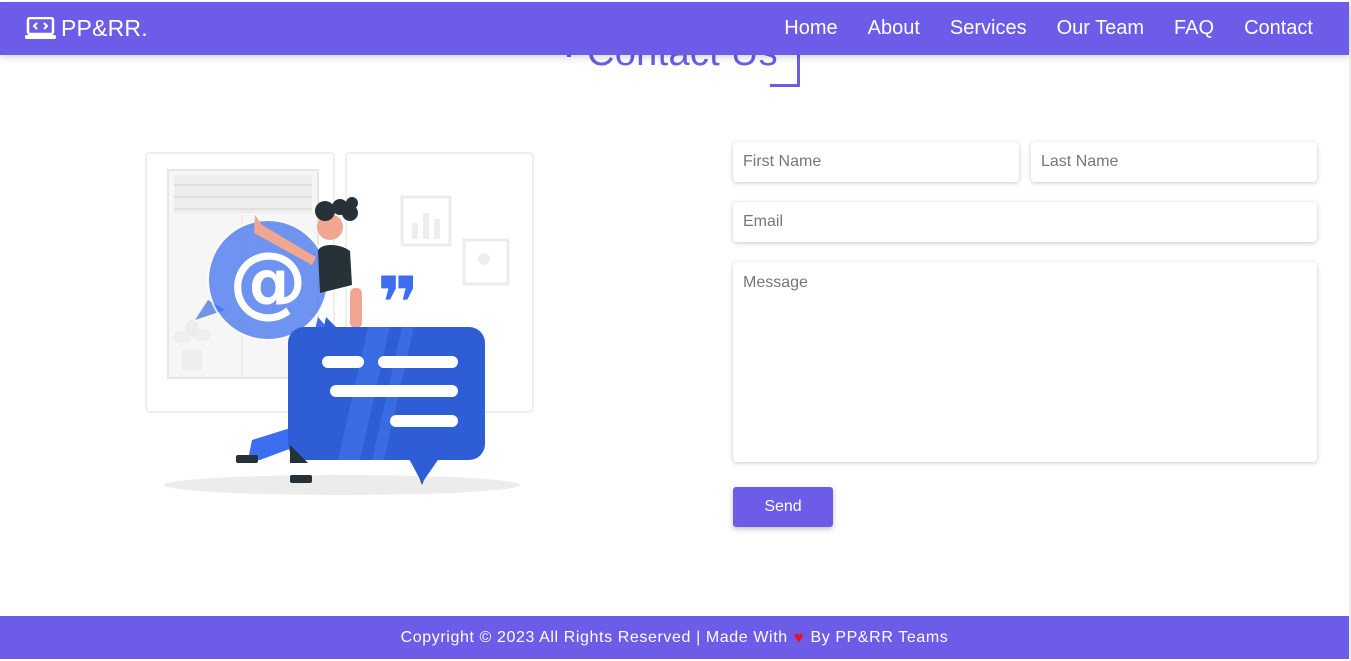  What do you see at coordinates (799, 637) in the screenshot?
I see `heart-icon: ♥` at bounding box center [799, 637].